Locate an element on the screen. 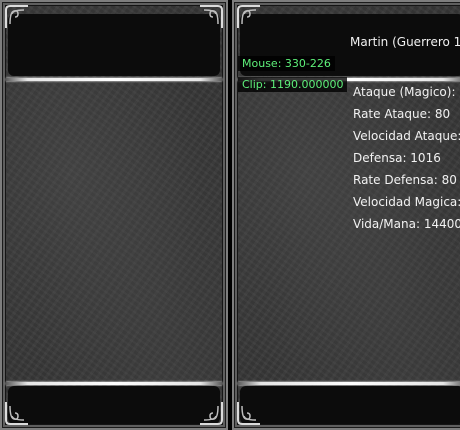 This screenshot has height=430, width=460. left-panel-footer is located at coordinates (114, 405).